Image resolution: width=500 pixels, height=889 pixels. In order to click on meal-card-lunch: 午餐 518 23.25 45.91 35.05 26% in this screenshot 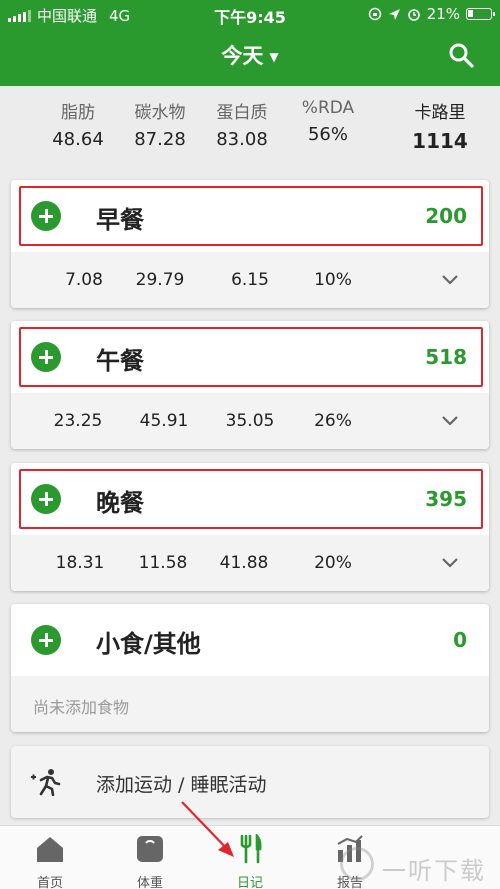, I will do `click(250, 385)`.